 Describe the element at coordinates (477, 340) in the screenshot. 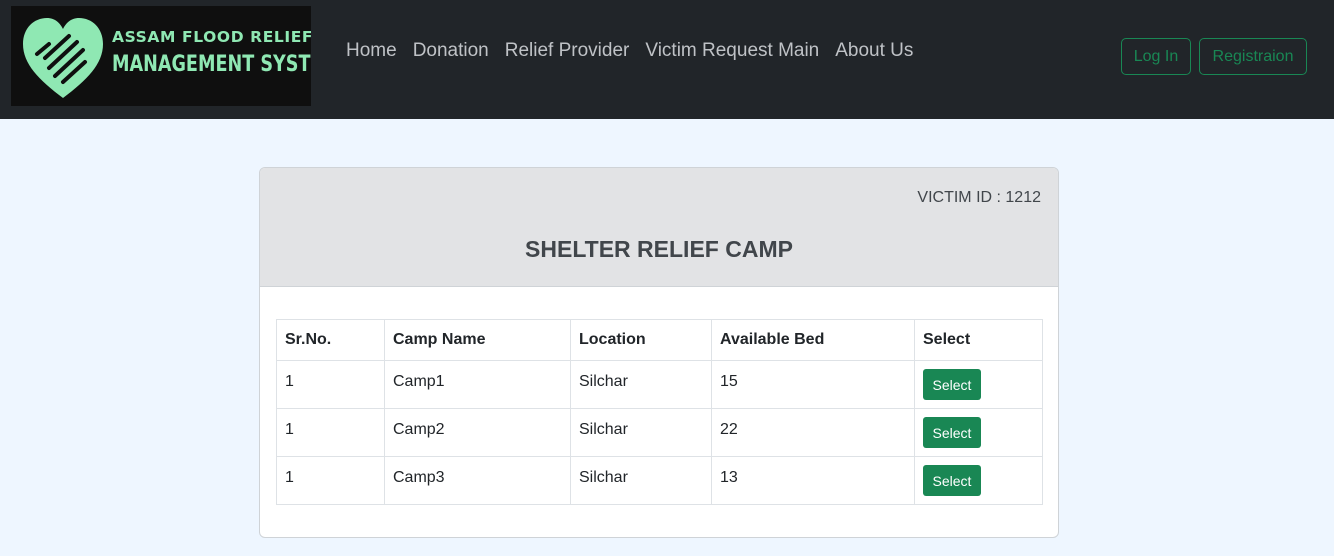

I see `column-header-camp-name: Camp Name` at that location.